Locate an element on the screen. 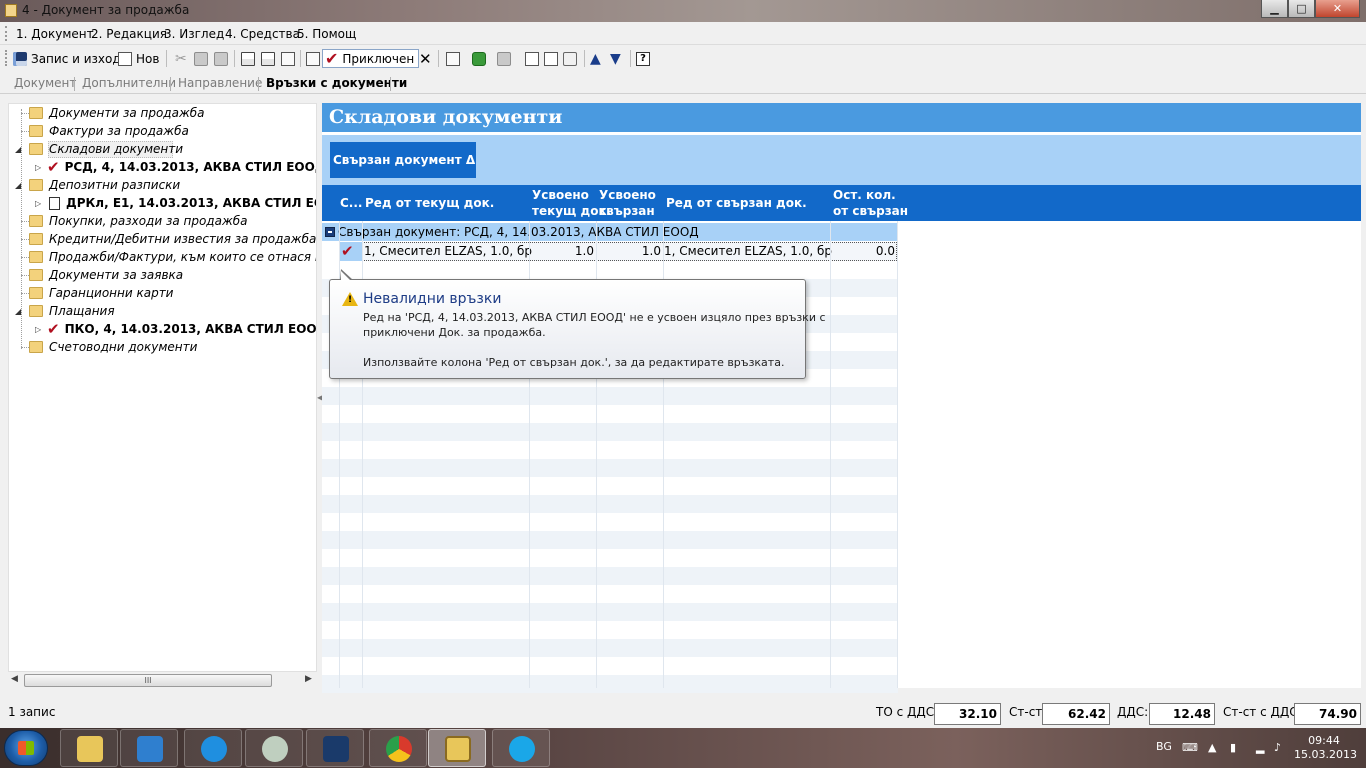 The height and width of the screenshot is (768, 1366). x-icon: ✕ is located at coordinates (425, 58).